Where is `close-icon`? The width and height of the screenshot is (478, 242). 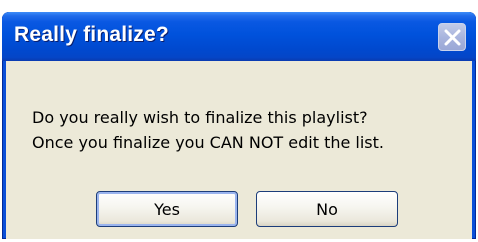 close-icon is located at coordinates (452, 37).